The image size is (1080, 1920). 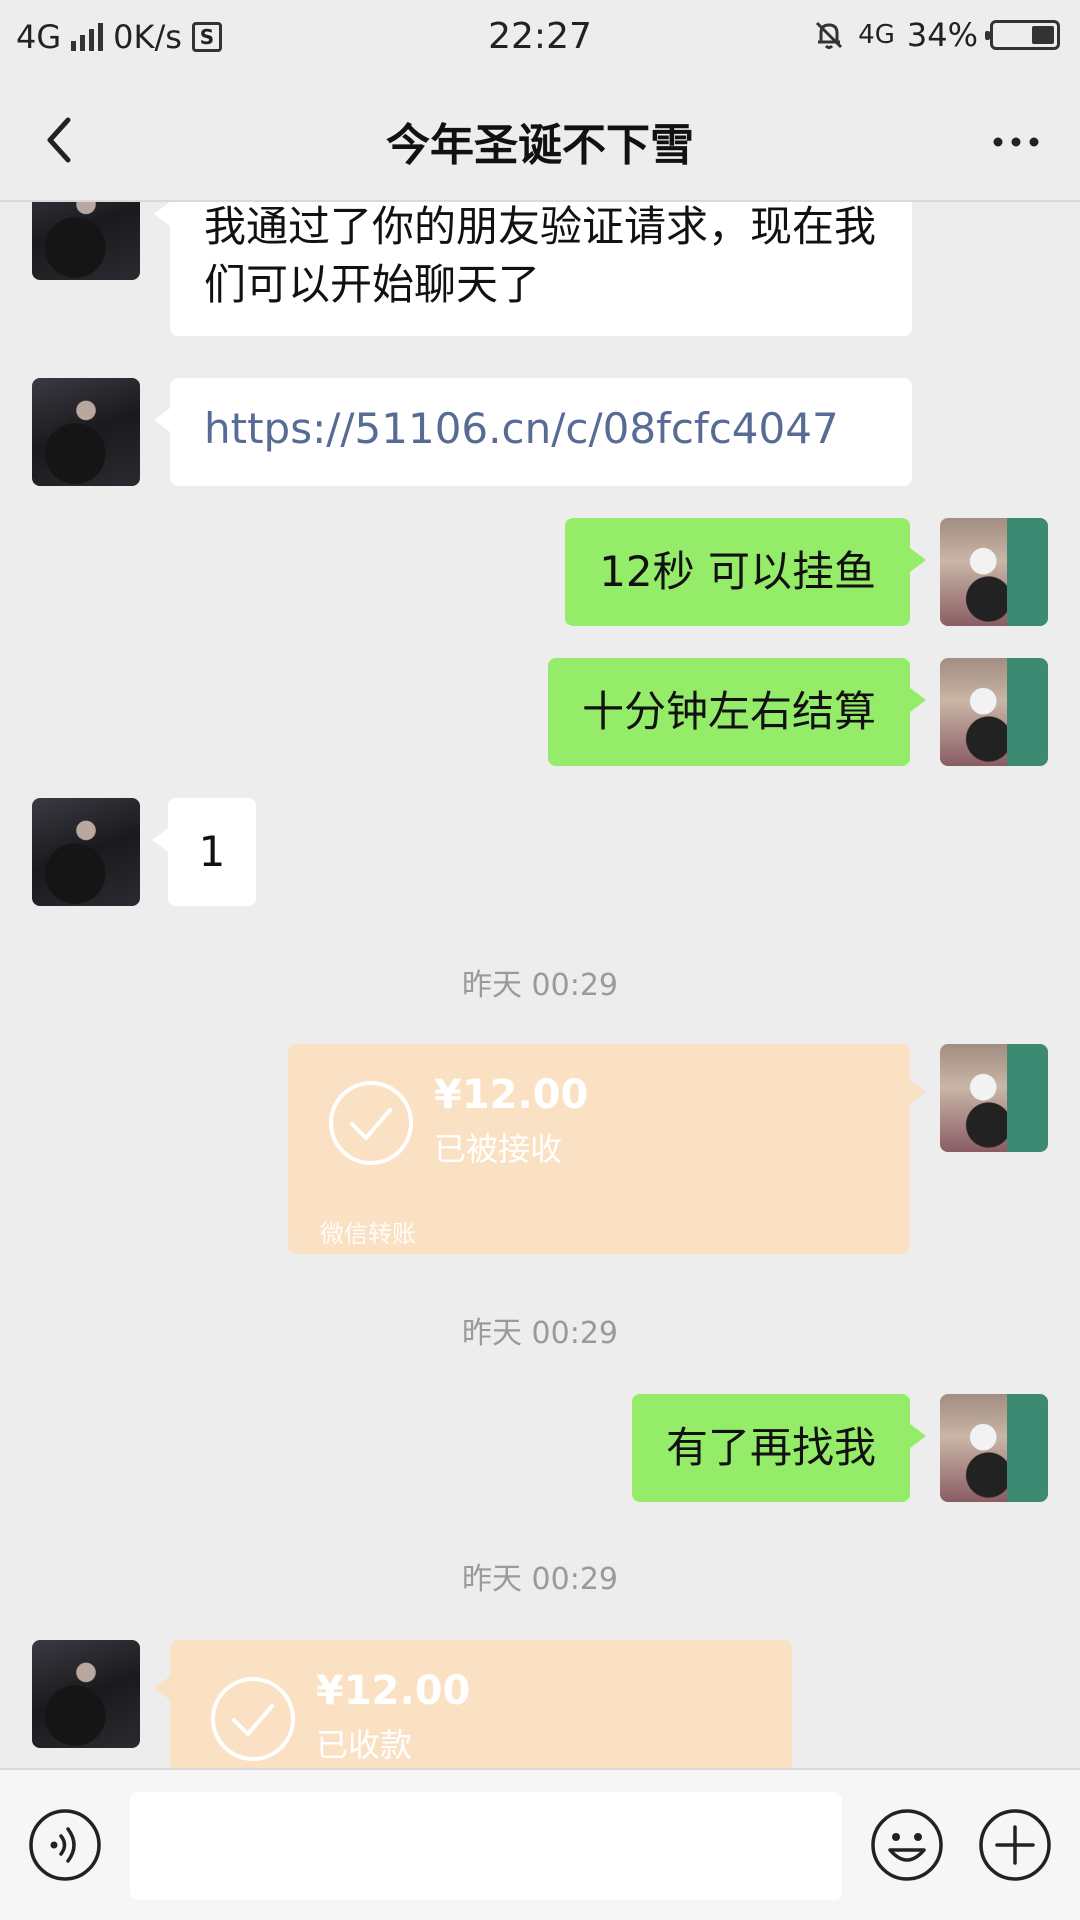 I want to click on received-message: https://51106.cn/c/08fcfc4047, so click(x=533, y=432).